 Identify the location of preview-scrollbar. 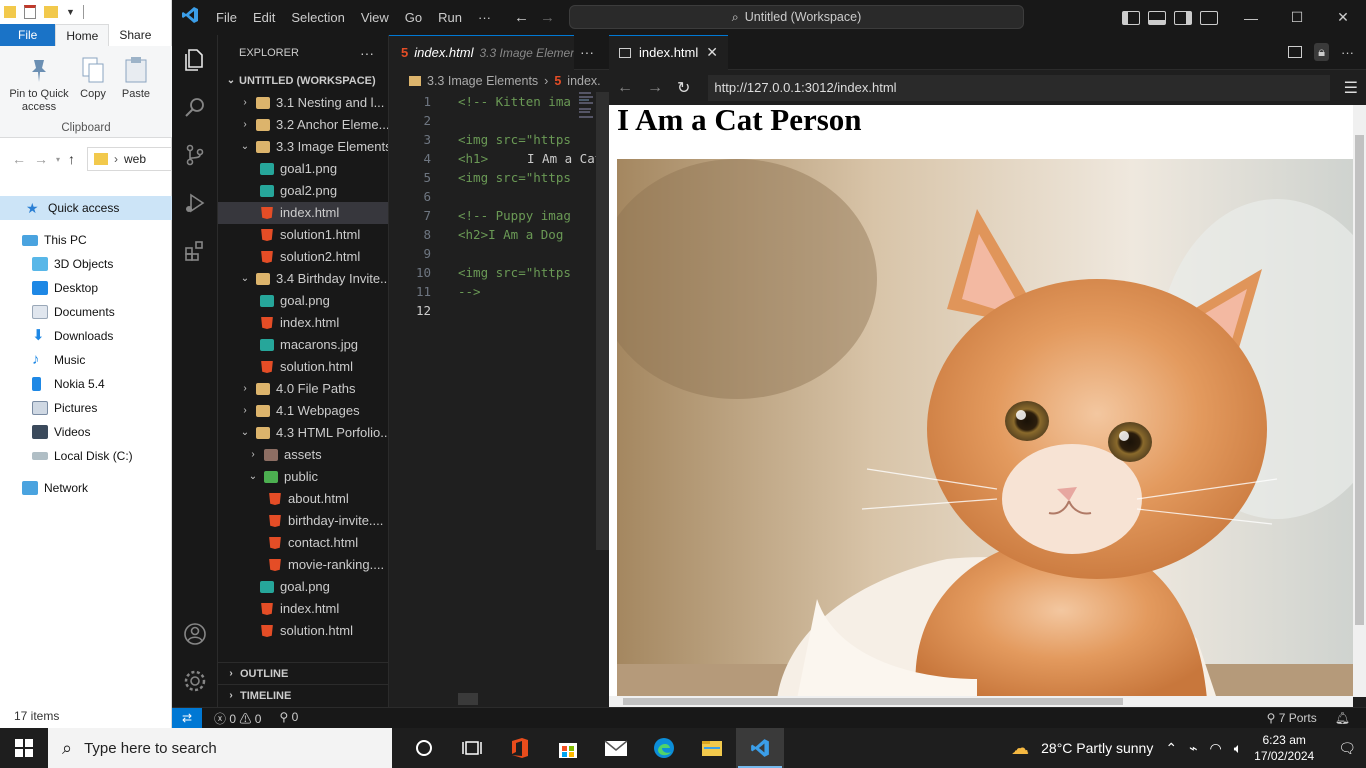
(1359, 401).